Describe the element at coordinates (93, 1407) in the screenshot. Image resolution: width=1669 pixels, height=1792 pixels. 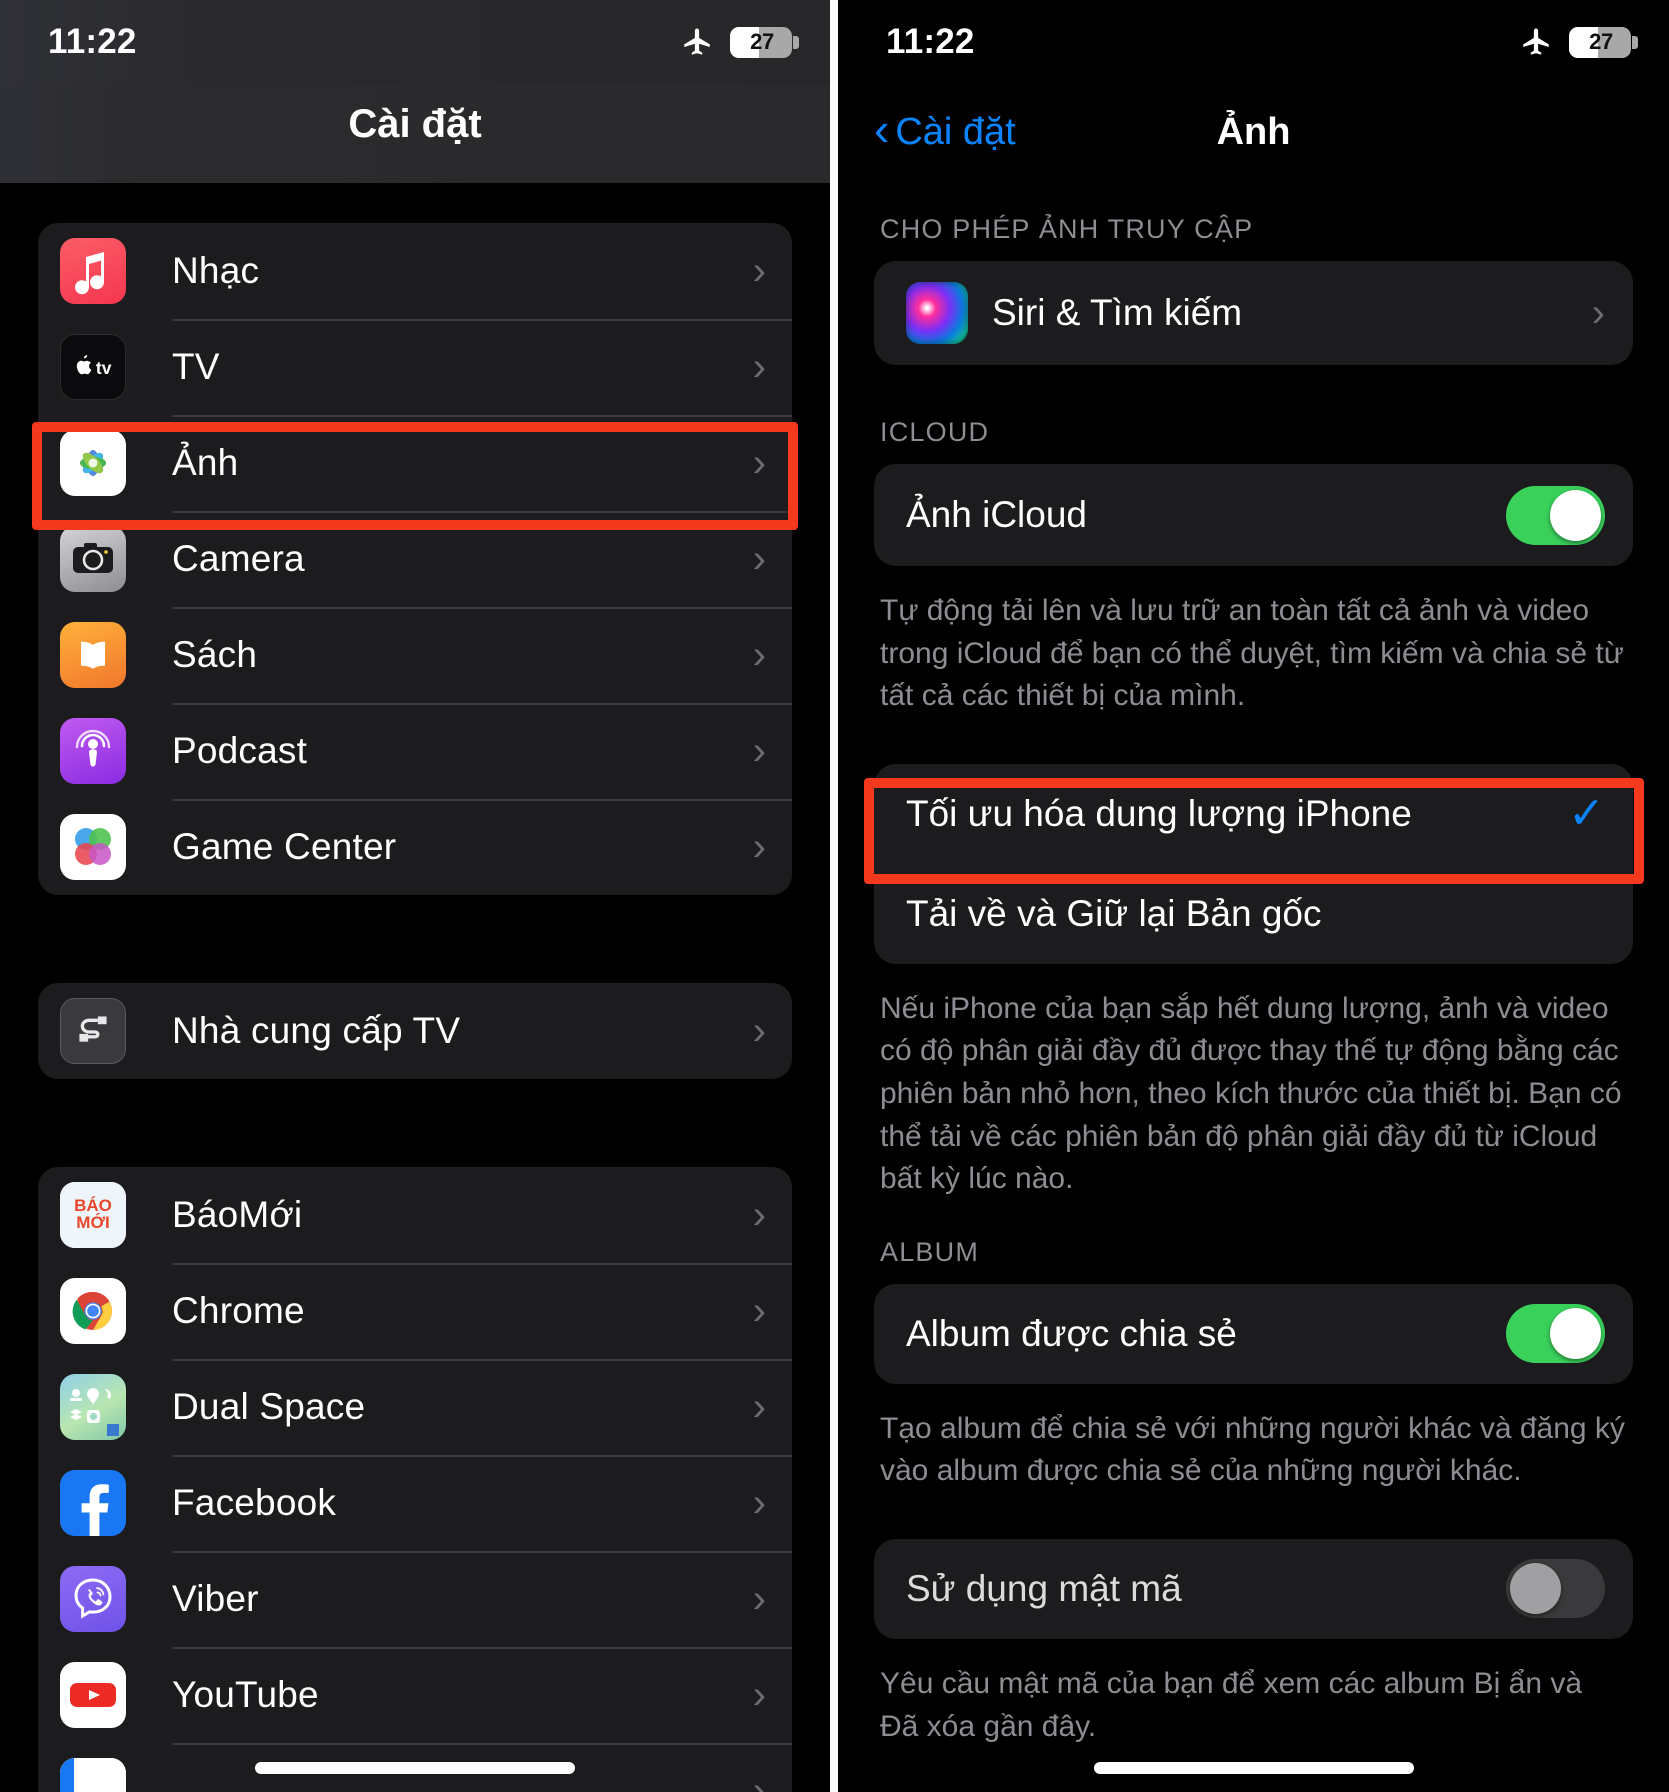
I see `dual-space-app-icon` at that location.